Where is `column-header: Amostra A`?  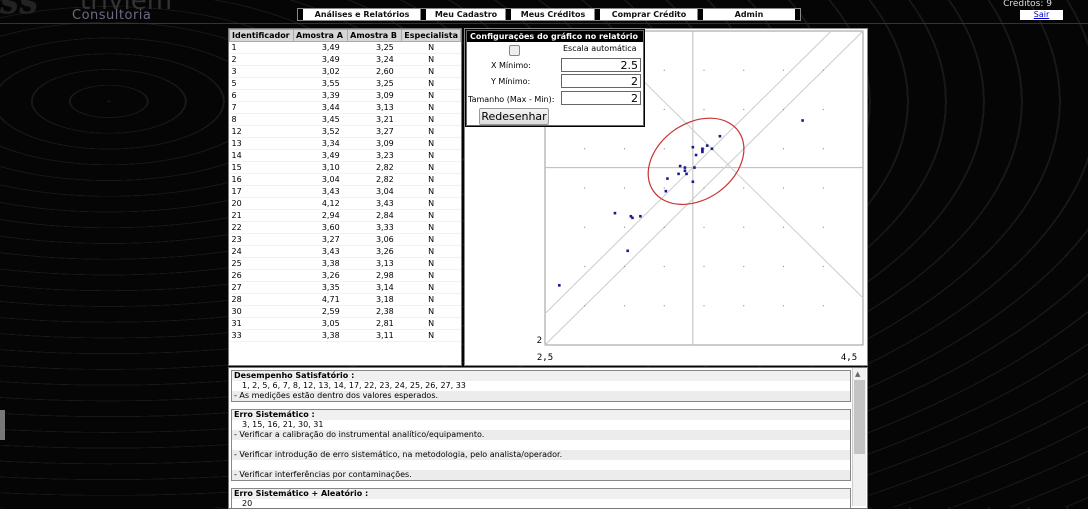 column-header: Amostra A is located at coordinates (320, 35).